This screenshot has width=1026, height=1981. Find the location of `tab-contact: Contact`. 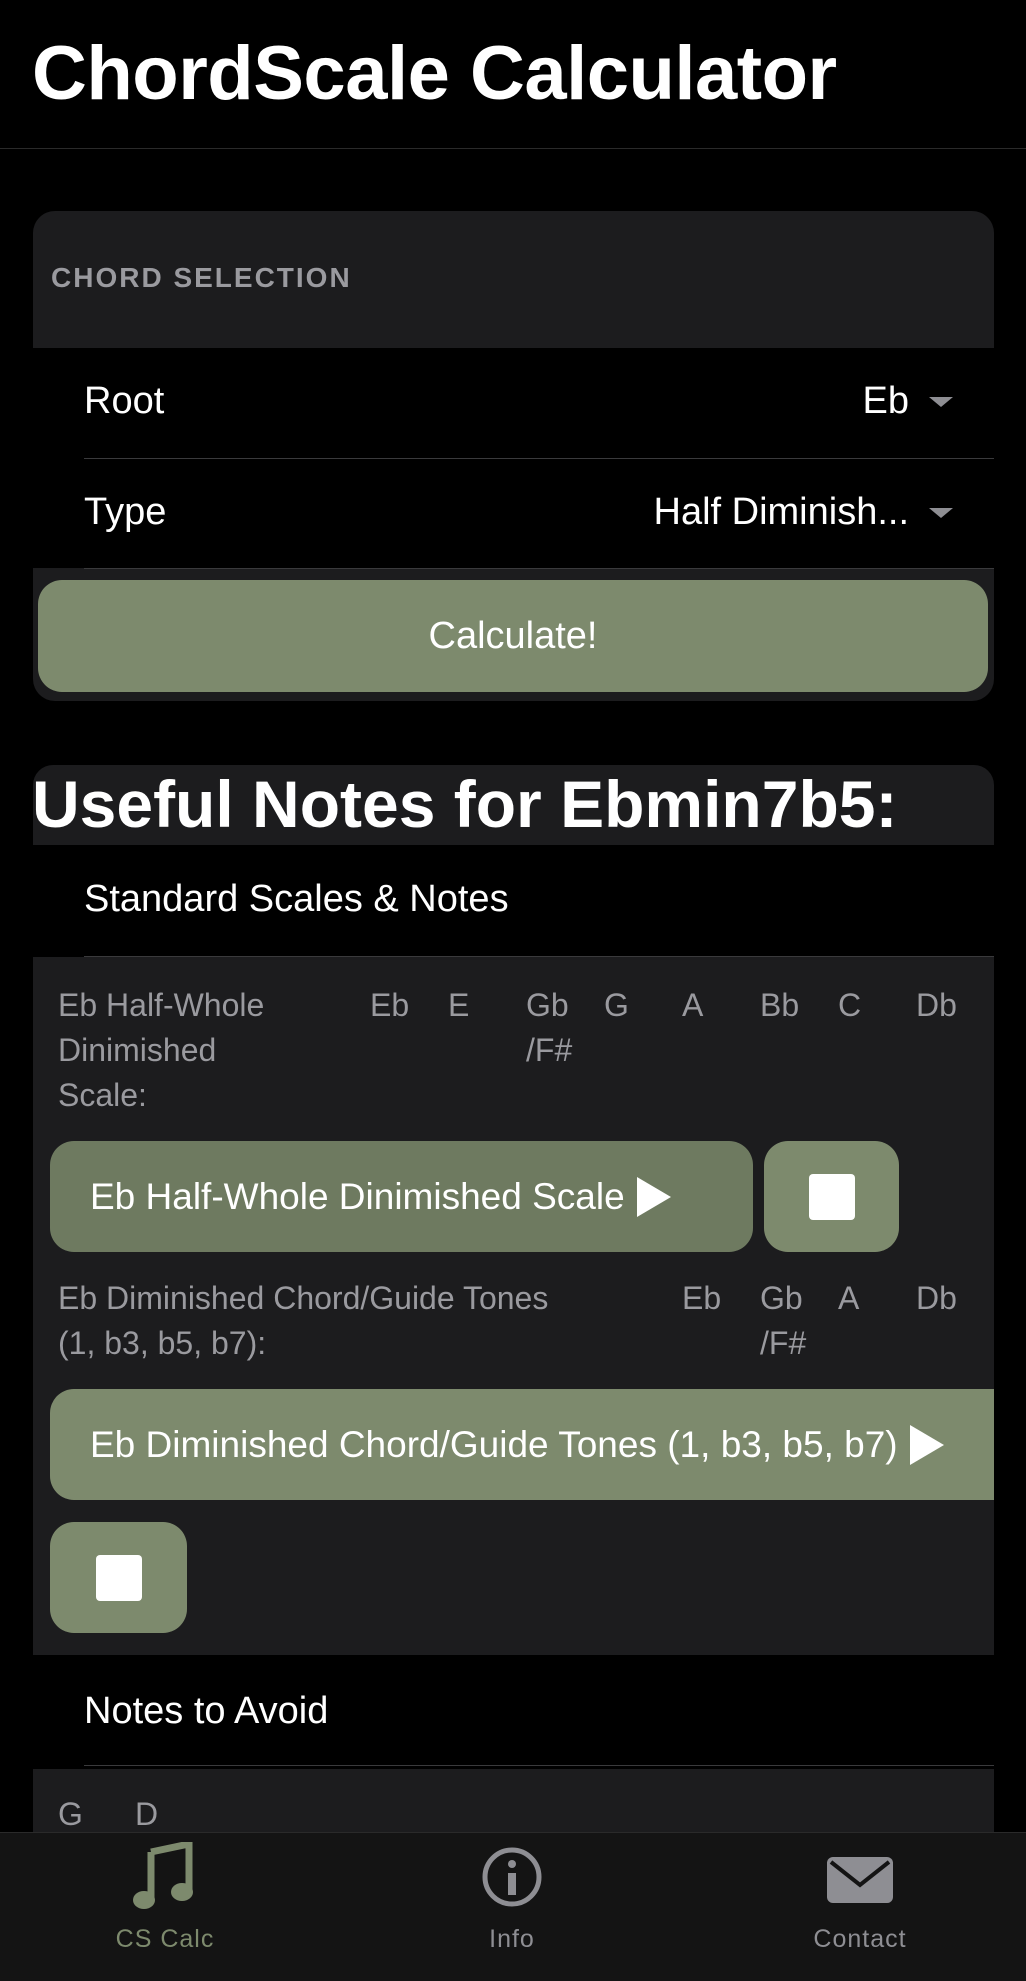

tab-contact: Contact is located at coordinates (860, 1898).